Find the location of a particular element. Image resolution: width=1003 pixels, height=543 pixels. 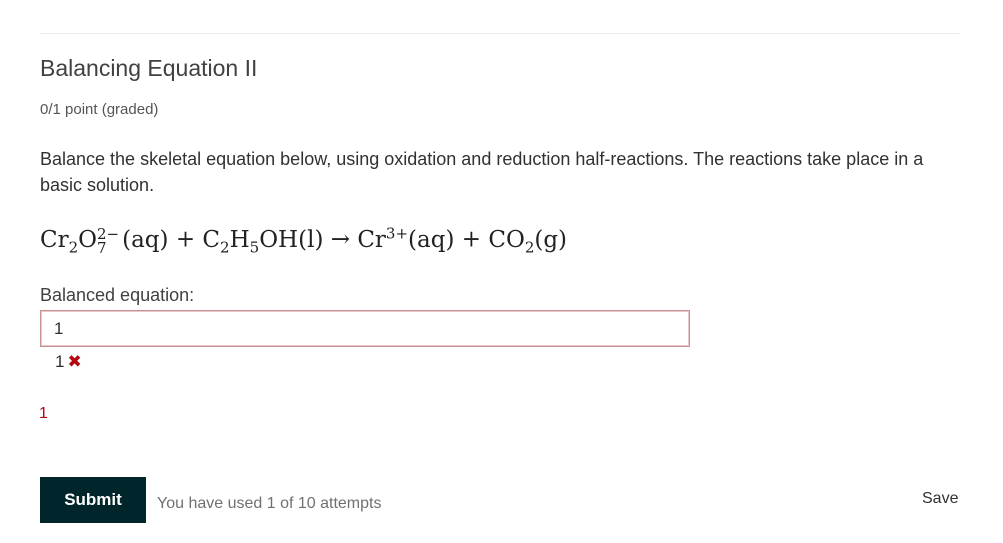

eq-sub: 5 is located at coordinates (254, 247).